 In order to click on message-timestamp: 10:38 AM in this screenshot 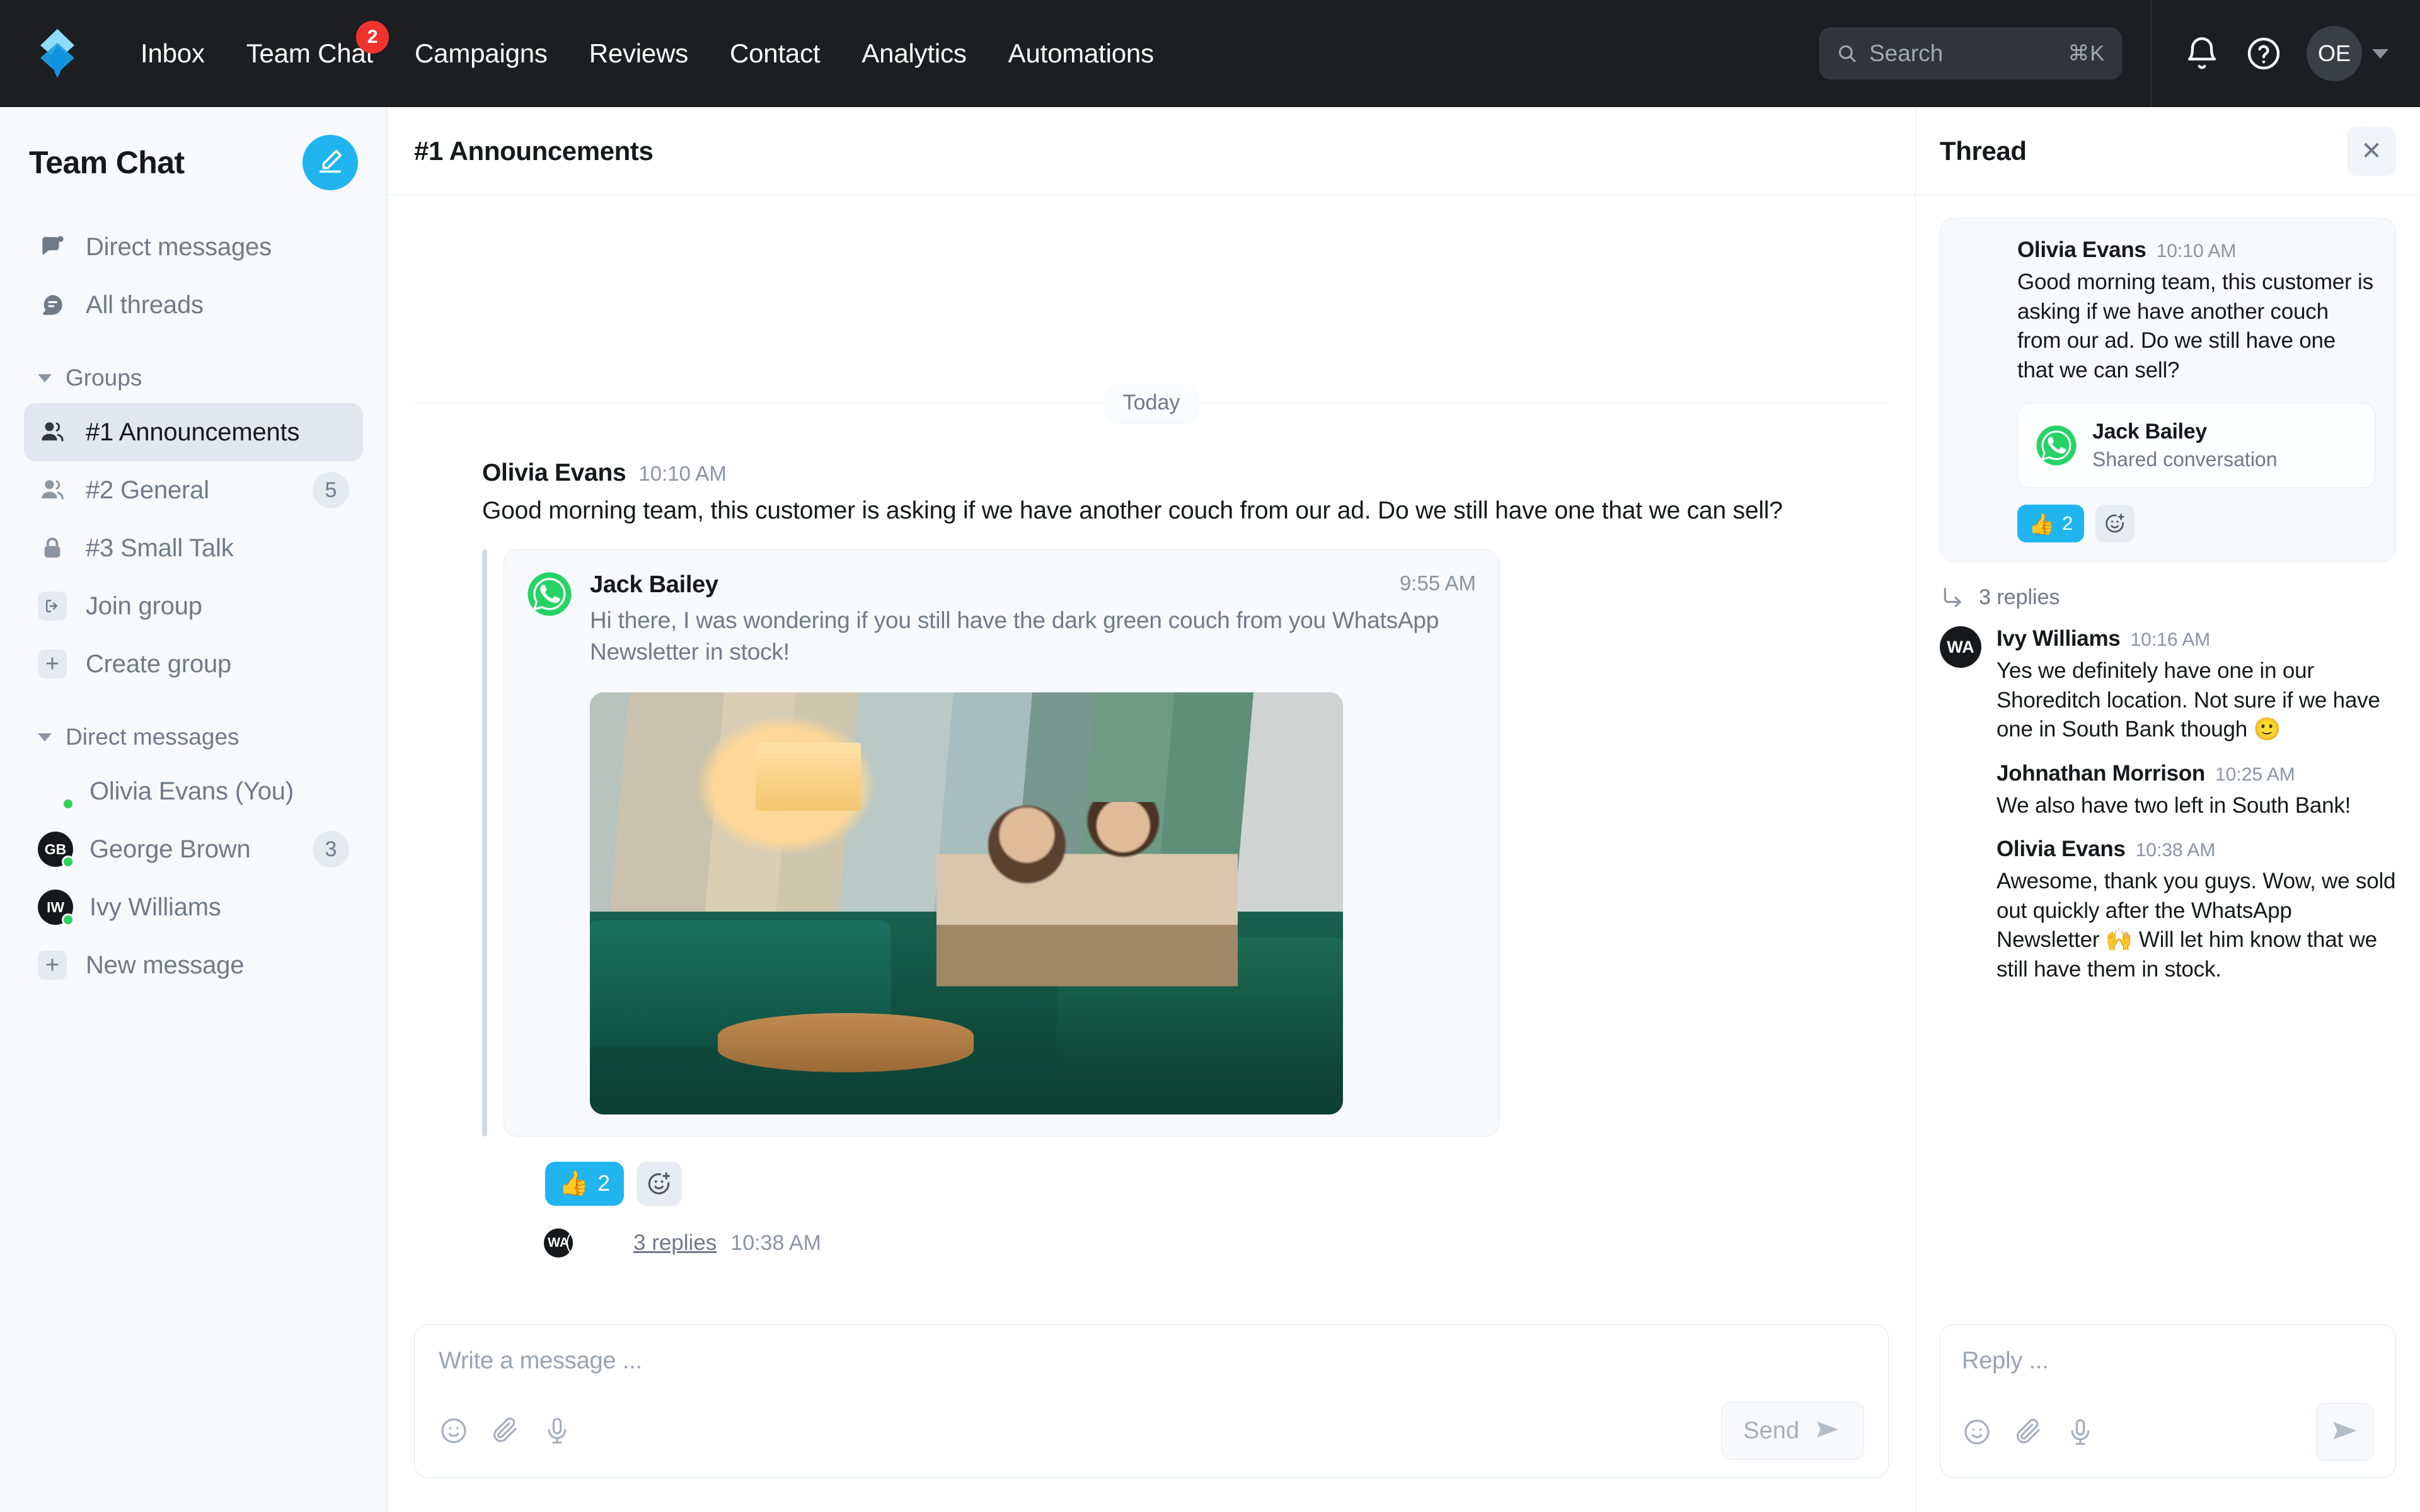, I will do `click(2176, 850)`.